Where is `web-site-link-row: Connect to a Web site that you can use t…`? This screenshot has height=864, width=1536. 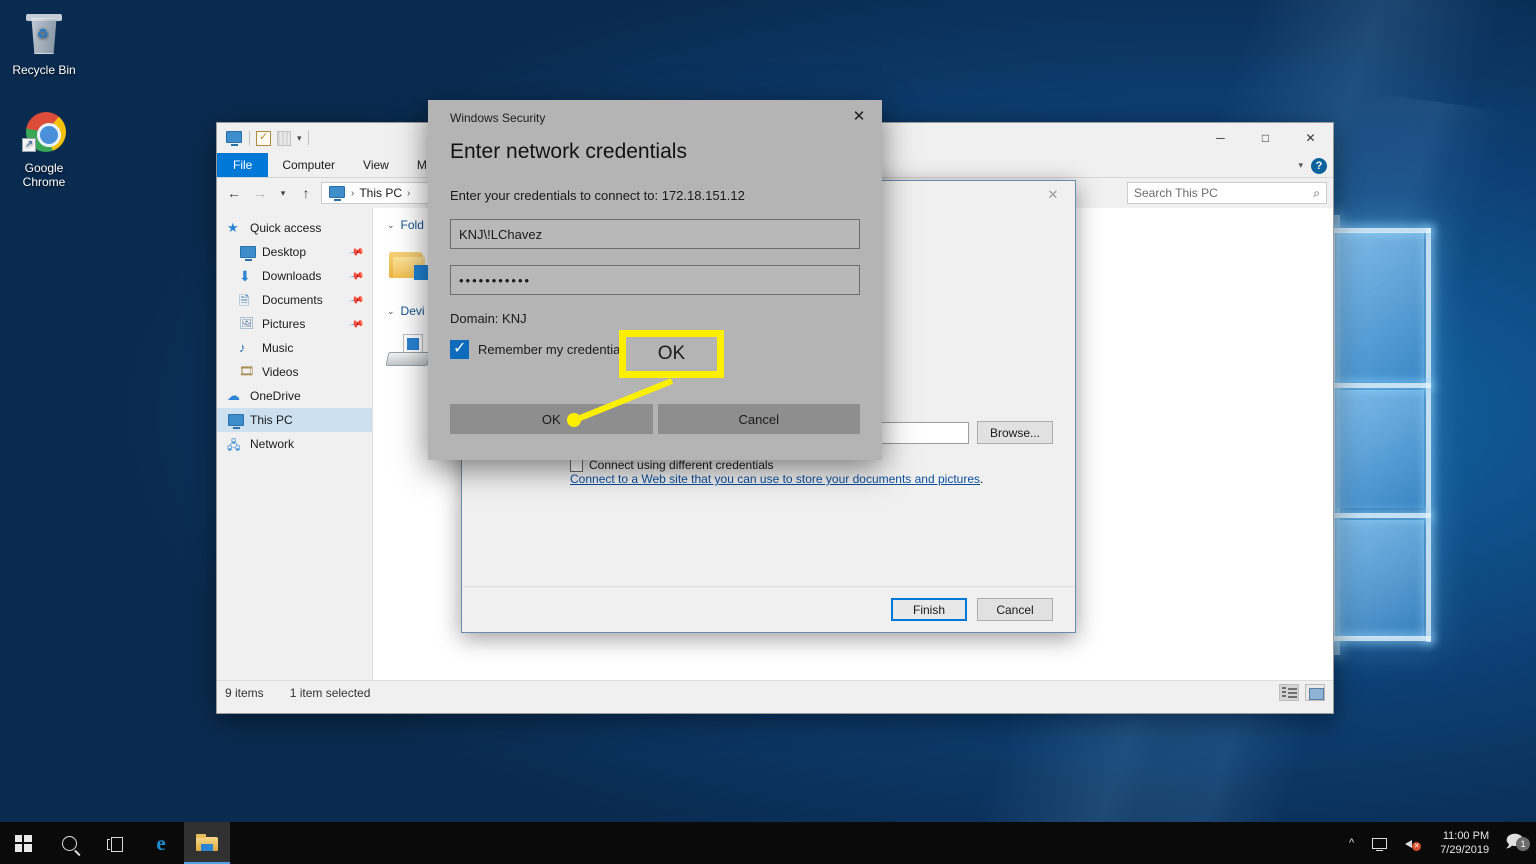
web-site-link-row: Connect to a Web site that you can use t… is located at coordinates (811, 479).